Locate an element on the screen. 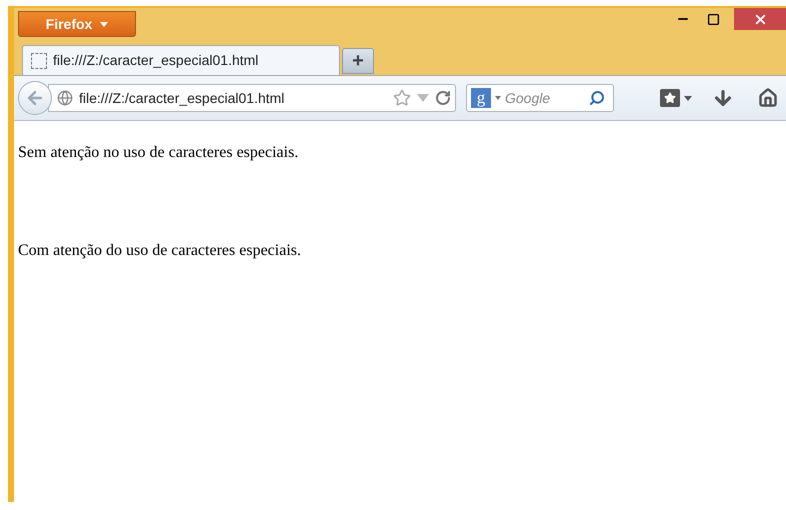  url-text: file:///Z:/caracter_especial01.html is located at coordinates (182, 98).